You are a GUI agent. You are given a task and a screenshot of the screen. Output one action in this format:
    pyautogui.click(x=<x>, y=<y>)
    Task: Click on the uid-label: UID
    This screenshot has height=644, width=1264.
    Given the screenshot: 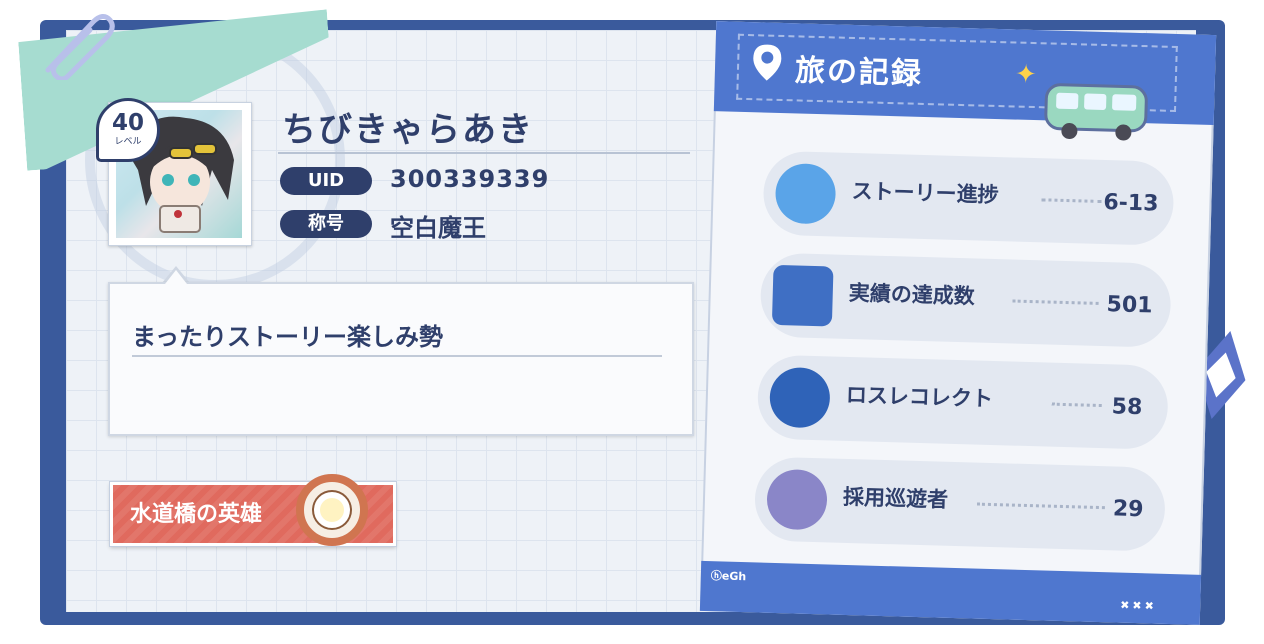 What is the action you would take?
    pyautogui.click(x=326, y=181)
    